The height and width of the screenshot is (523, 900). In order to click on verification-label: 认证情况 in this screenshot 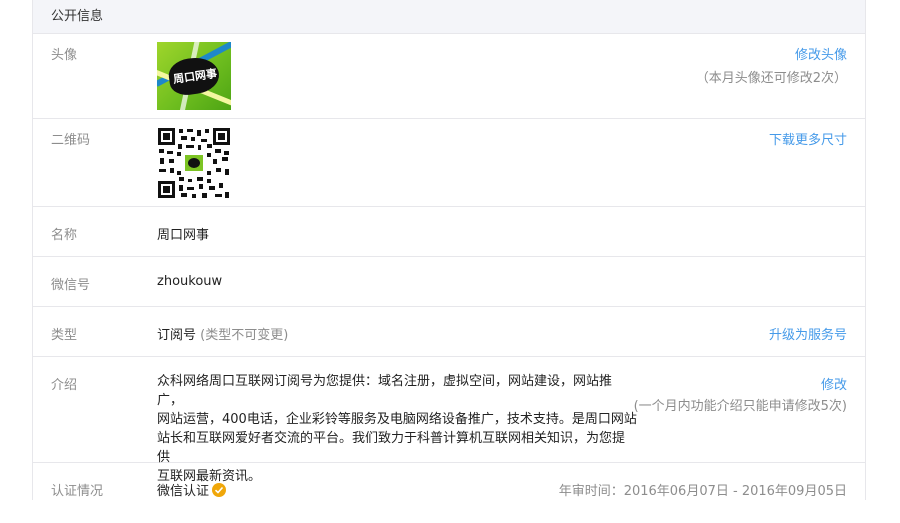, I will do `click(77, 491)`.